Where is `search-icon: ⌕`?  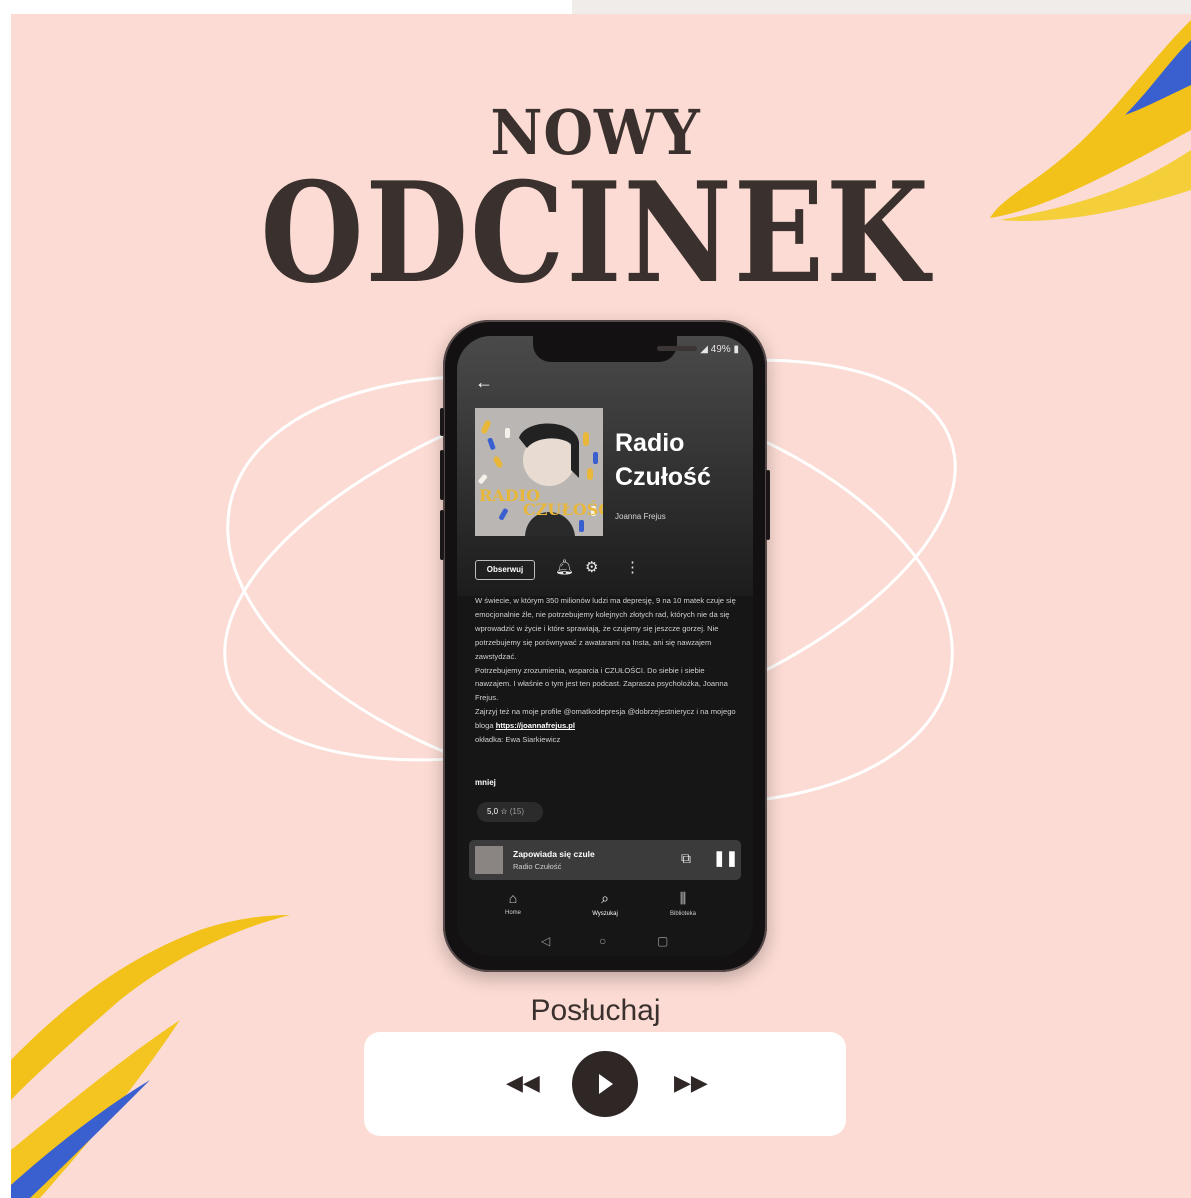
search-icon: ⌕ is located at coordinates (605, 898).